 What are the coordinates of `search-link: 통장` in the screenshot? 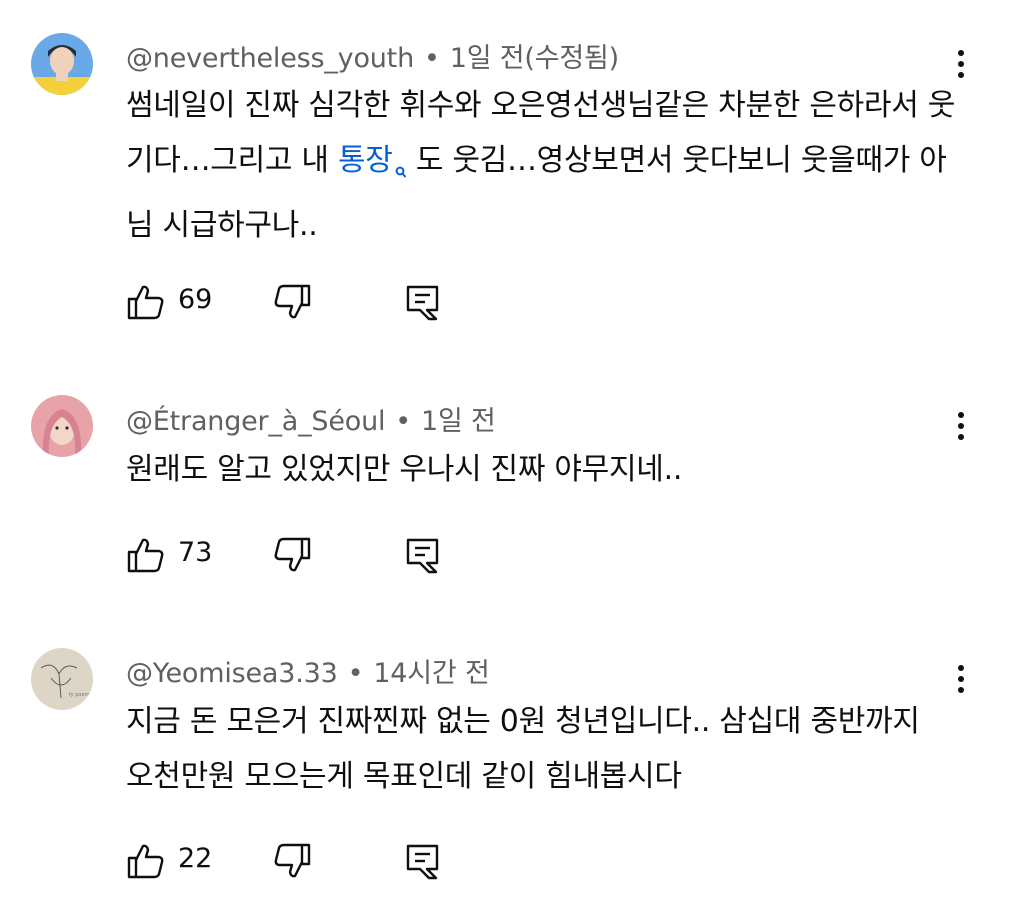 It's located at (372, 160).